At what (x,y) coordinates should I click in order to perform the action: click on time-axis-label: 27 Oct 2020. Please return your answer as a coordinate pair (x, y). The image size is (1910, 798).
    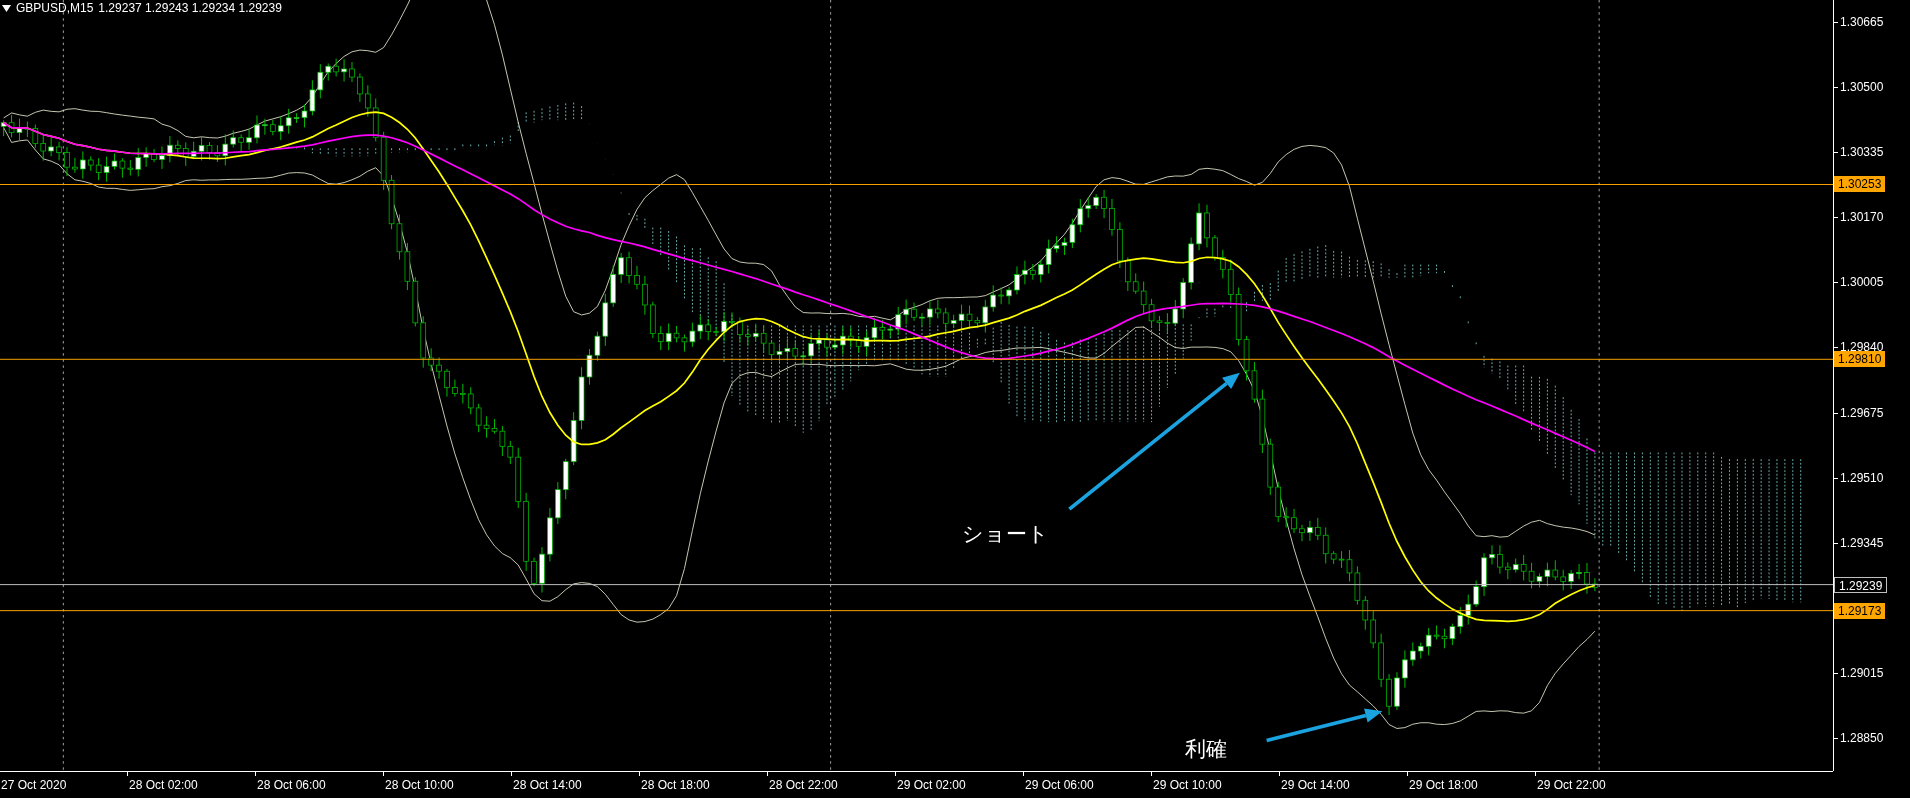
    Looking at the image, I should click on (34, 785).